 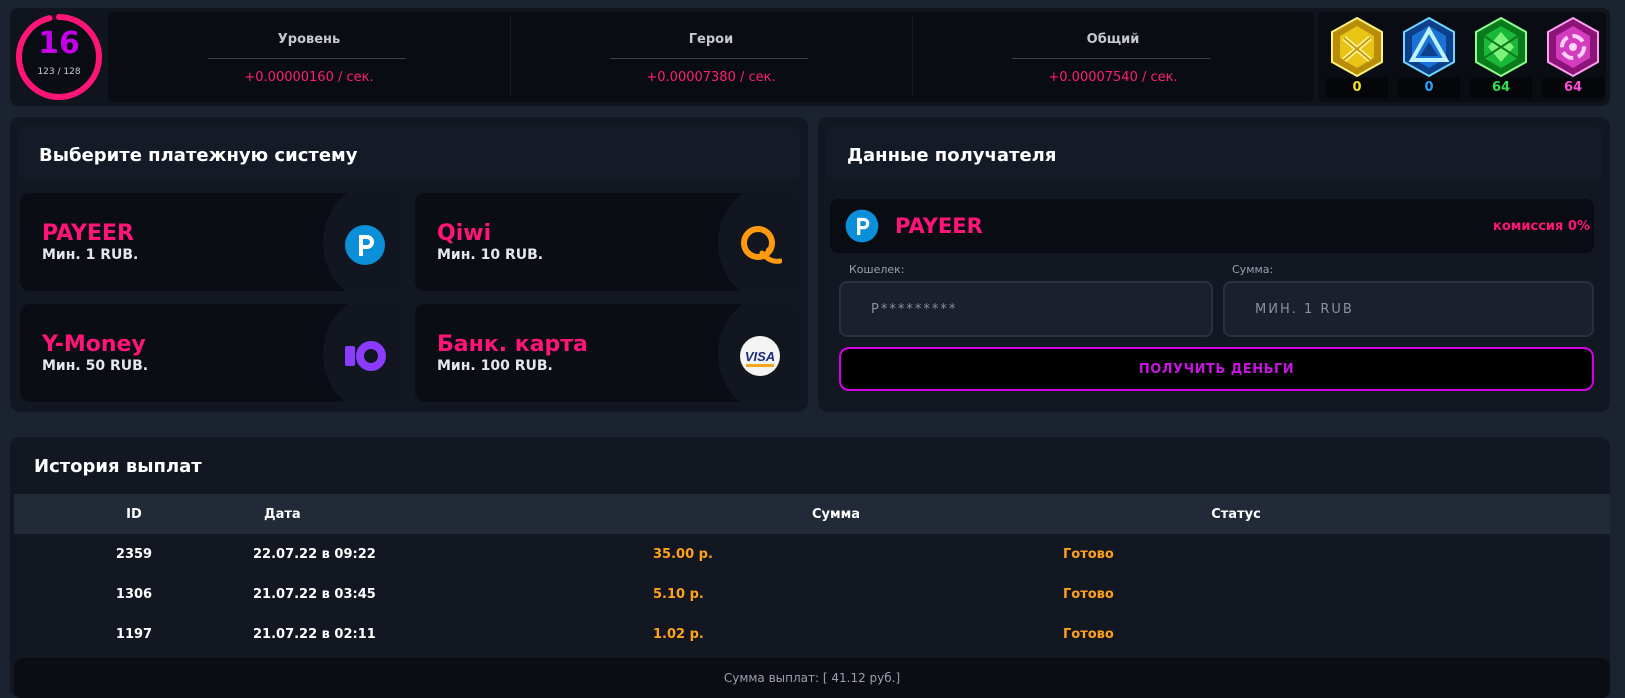 What do you see at coordinates (1216, 369) in the screenshot?
I see `get-money-button: ПОЛУЧИТЬ ДЕНЬГИ` at bounding box center [1216, 369].